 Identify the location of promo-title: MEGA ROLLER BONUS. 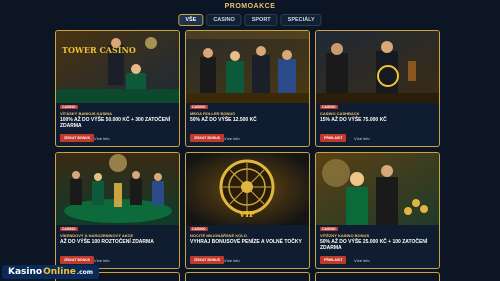
(212, 113).